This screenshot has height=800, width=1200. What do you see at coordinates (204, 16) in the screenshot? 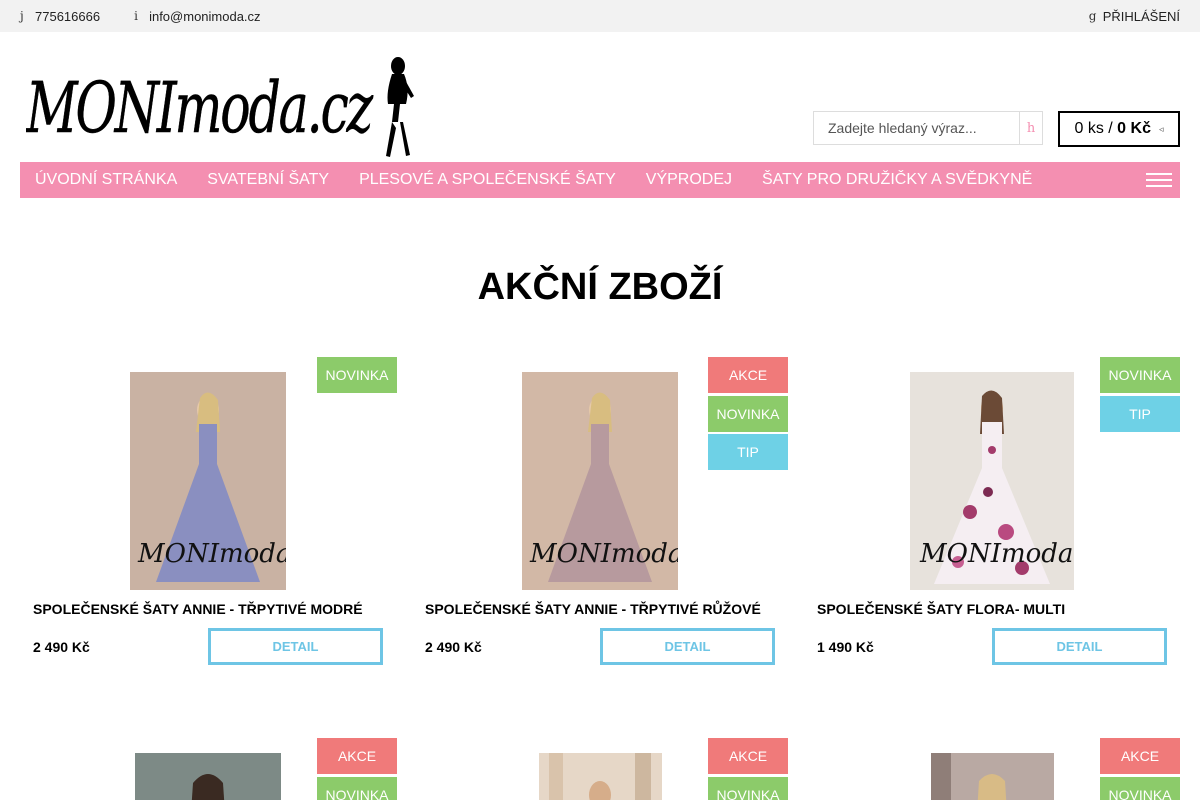
I see `email-address: info@monimoda.cz` at bounding box center [204, 16].